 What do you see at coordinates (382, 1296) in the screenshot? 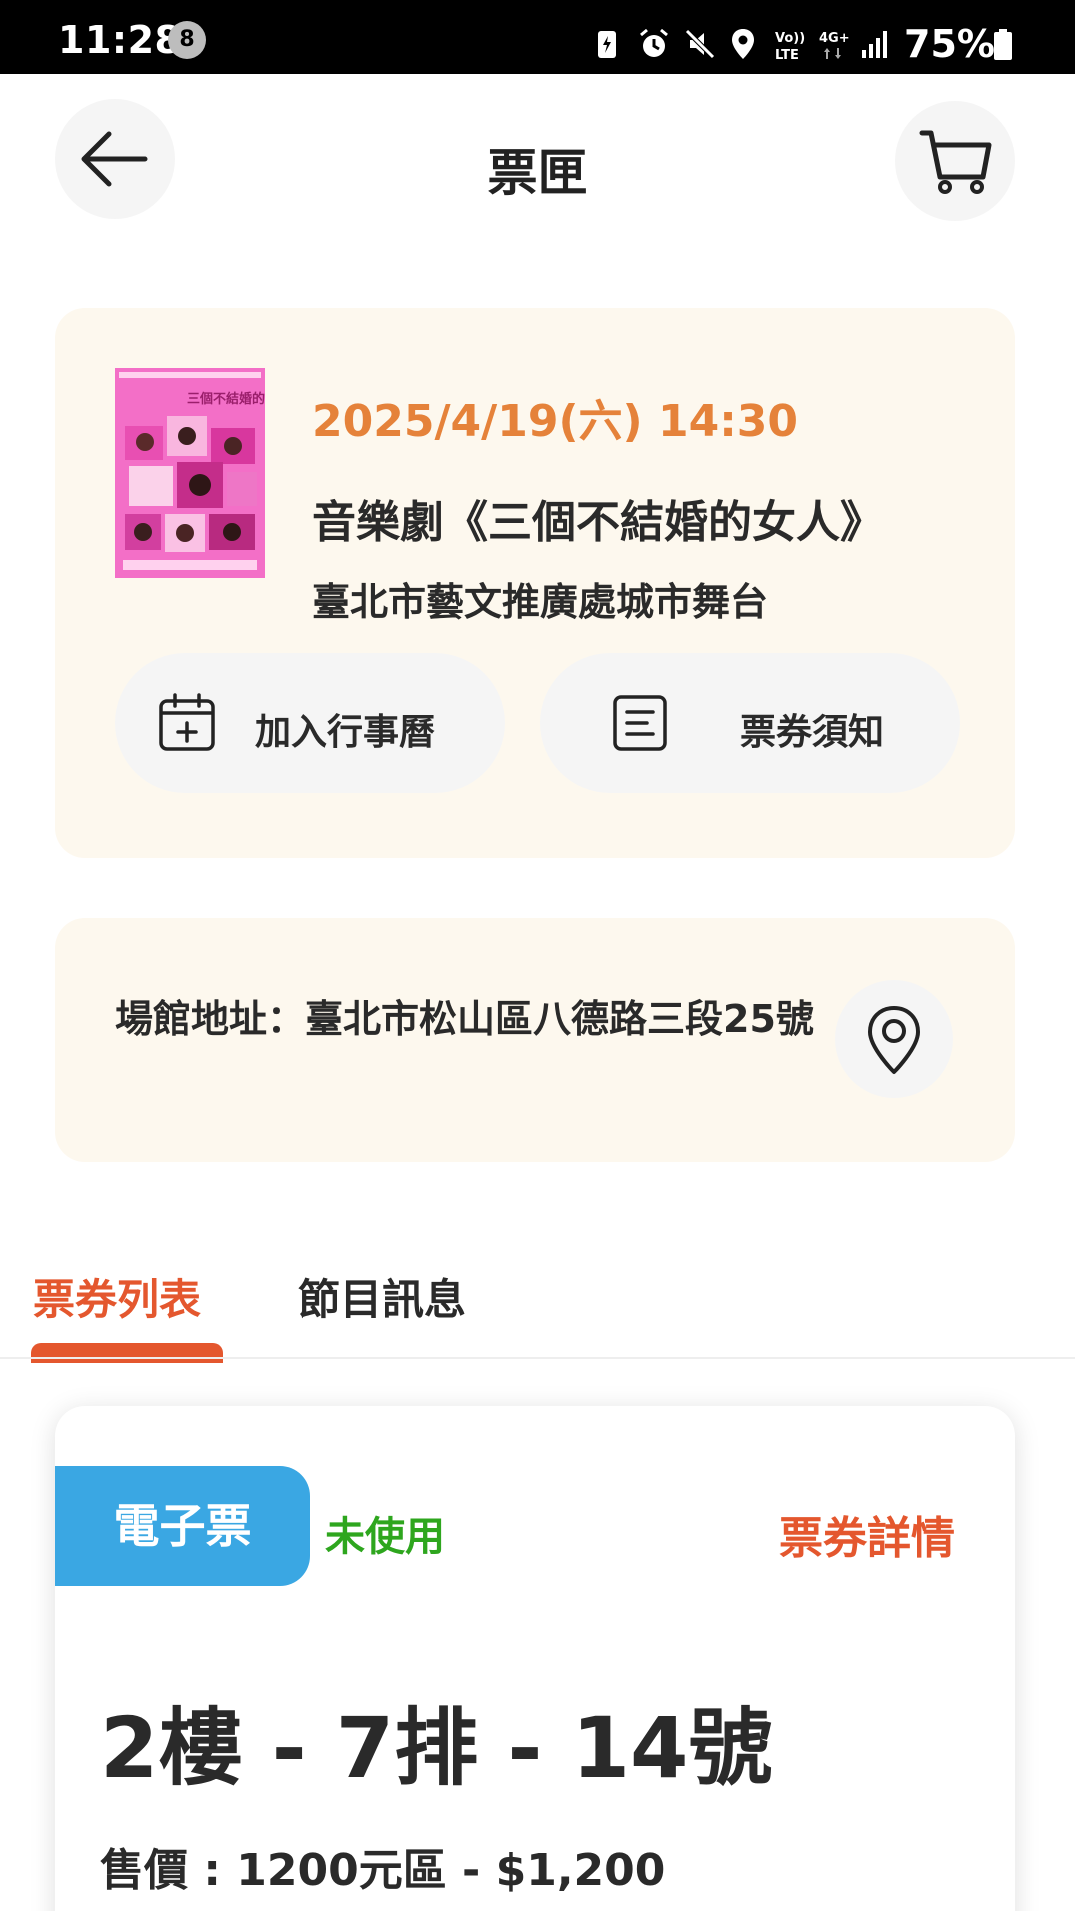
I see `tab-program-info: 節目訊息` at bounding box center [382, 1296].